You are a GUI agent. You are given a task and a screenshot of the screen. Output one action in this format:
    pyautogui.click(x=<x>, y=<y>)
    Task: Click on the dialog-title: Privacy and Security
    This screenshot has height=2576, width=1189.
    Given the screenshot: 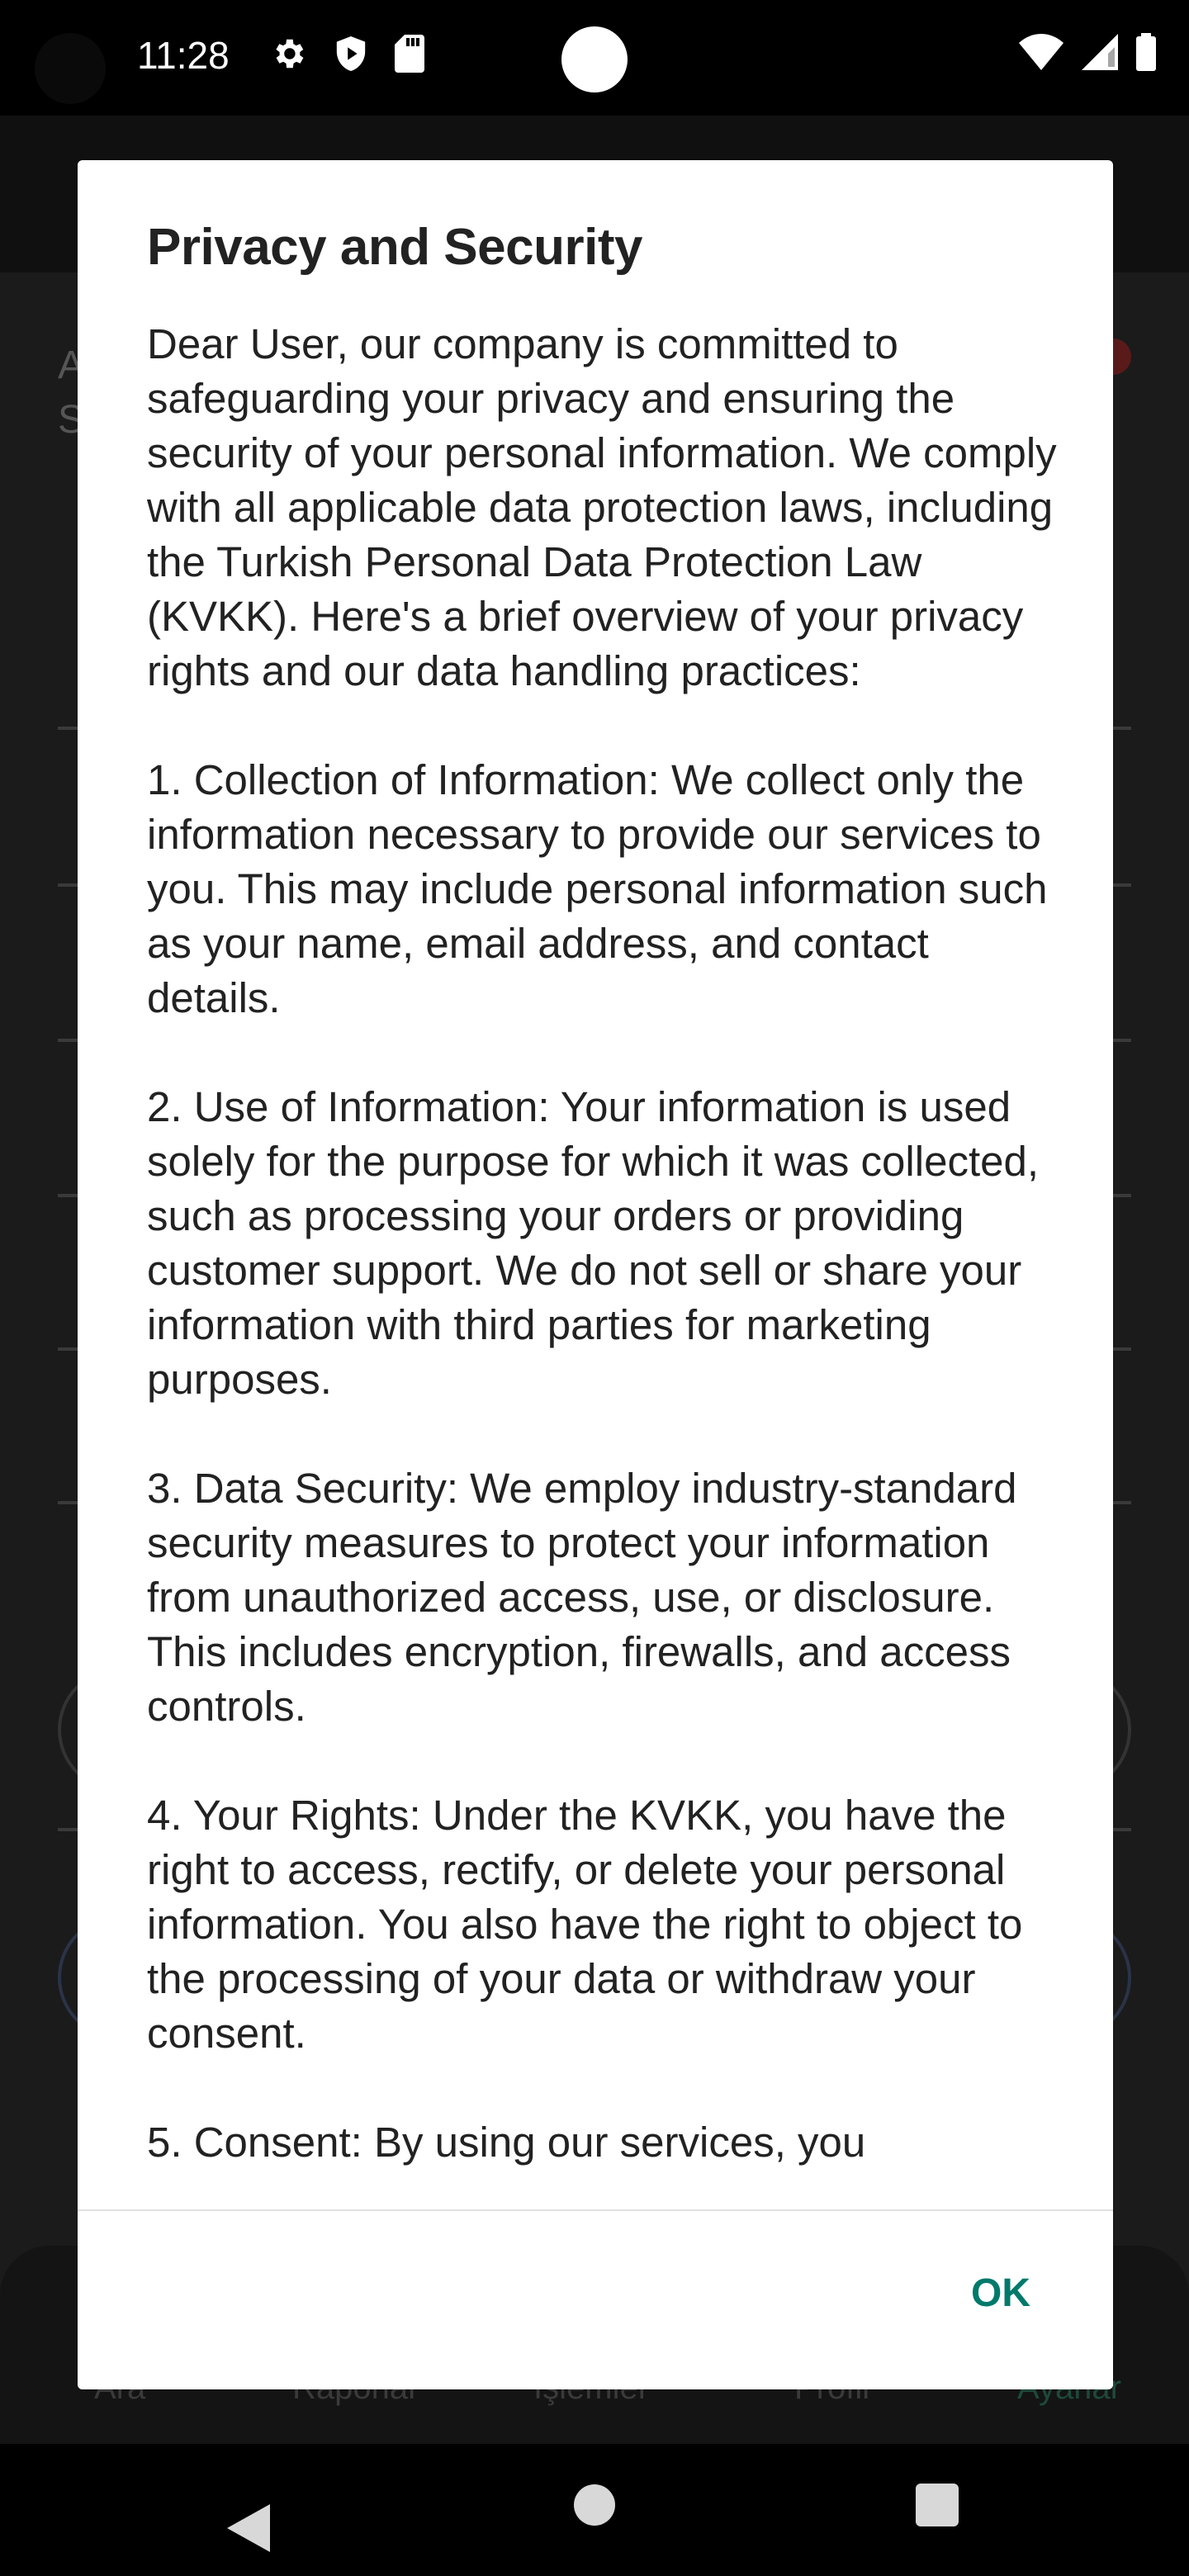 What is the action you would take?
    pyautogui.click(x=394, y=247)
    